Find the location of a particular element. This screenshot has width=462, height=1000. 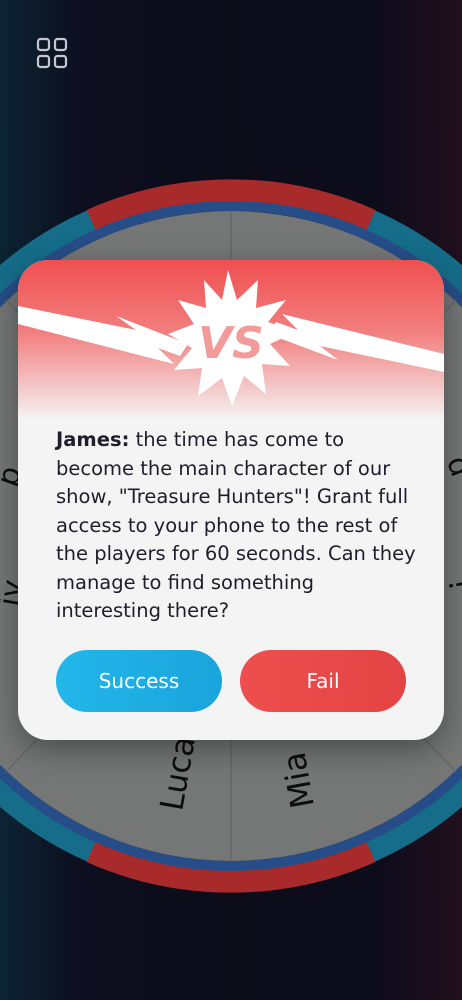

speaker-name: James: is located at coordinates (93, 439).